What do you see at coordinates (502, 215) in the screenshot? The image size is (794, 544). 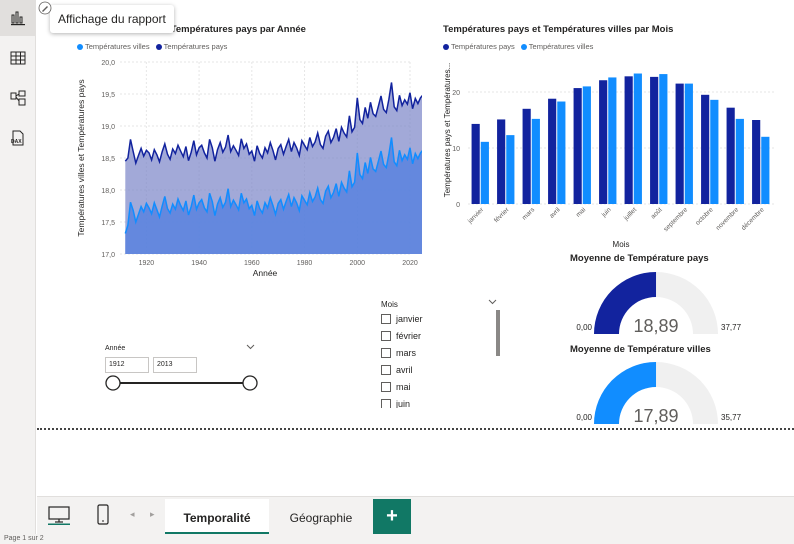 I see `x-tick-label: février` at bounding box center [502, 215].